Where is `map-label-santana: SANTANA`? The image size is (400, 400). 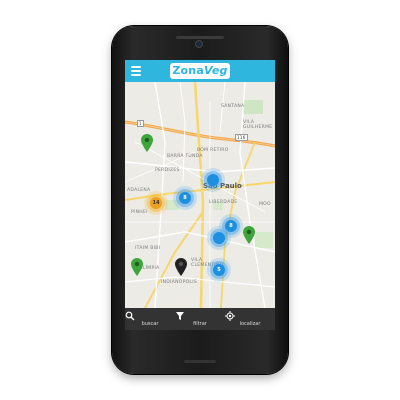 map-label-santana: SANTANA is located at coordinates (233, 106).